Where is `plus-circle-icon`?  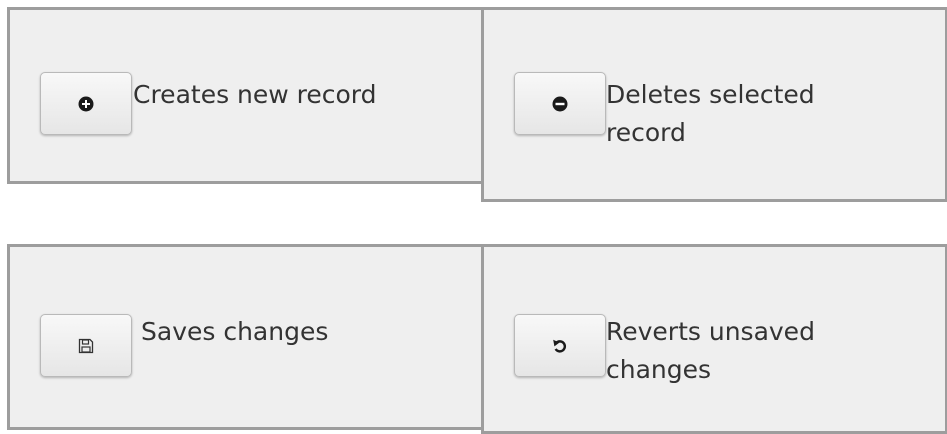 plus-circle-icon is located at coordinates (86, 104).